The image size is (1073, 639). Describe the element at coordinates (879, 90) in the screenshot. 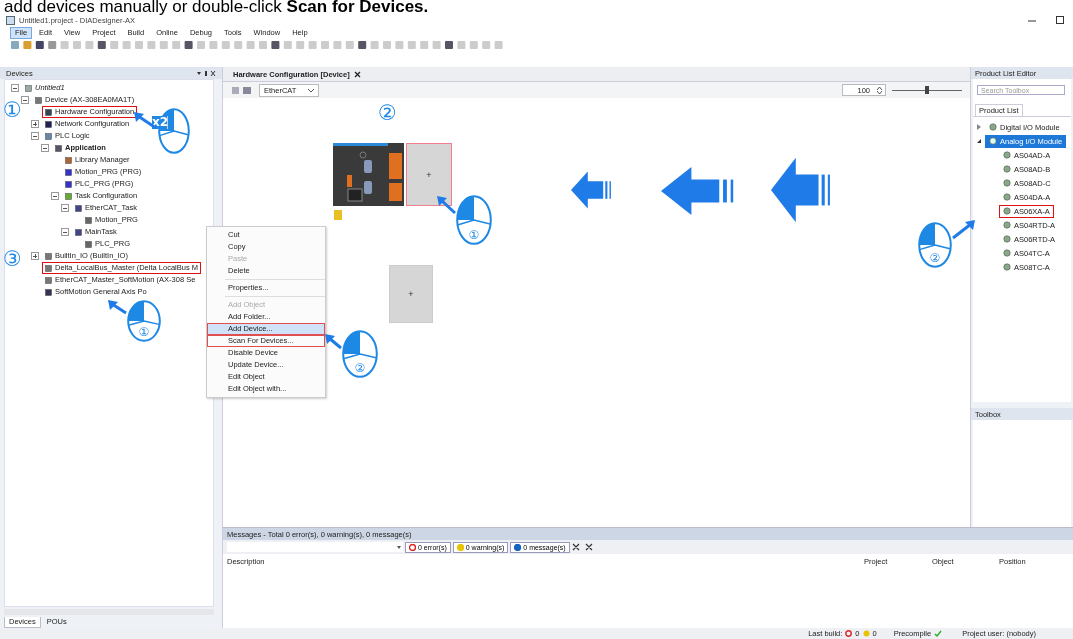

I see `spinner-icon` at that location.